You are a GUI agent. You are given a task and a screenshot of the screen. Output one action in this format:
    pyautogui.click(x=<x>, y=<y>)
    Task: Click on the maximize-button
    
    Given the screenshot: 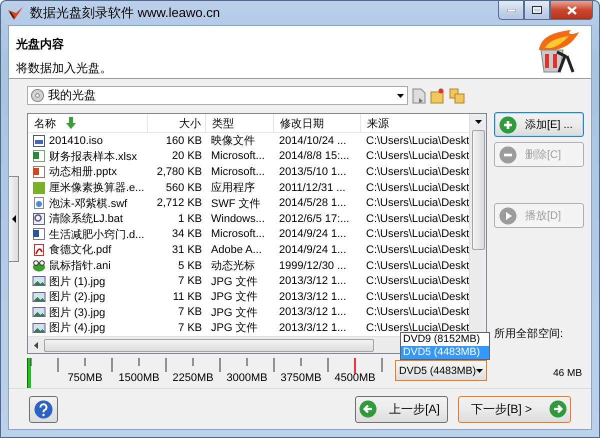 What is the action you would take?
    pyautogui.click(x=537, y=10)
    